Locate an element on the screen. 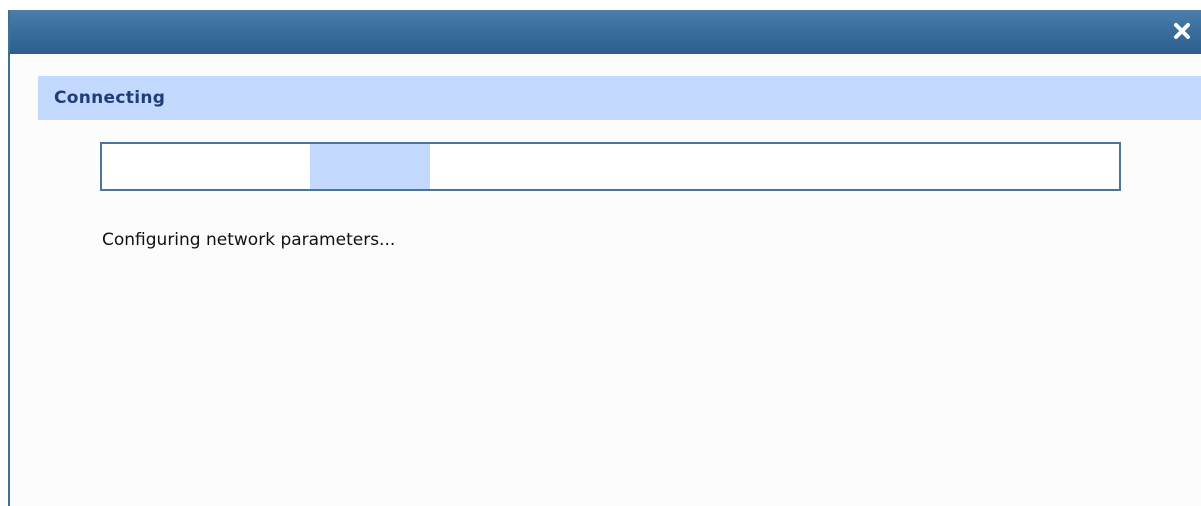 This screenshot has height=506, width=1201. close-icon is located at coordinates (1182, 31).